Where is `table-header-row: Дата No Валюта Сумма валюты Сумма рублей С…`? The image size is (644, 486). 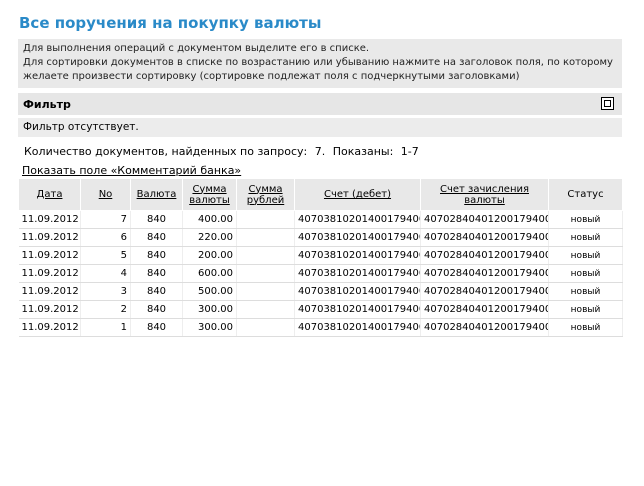
table-header-row: Дата No Валюта Сумма валюты Сумма рублей С… is located at coordinates (320, 194).